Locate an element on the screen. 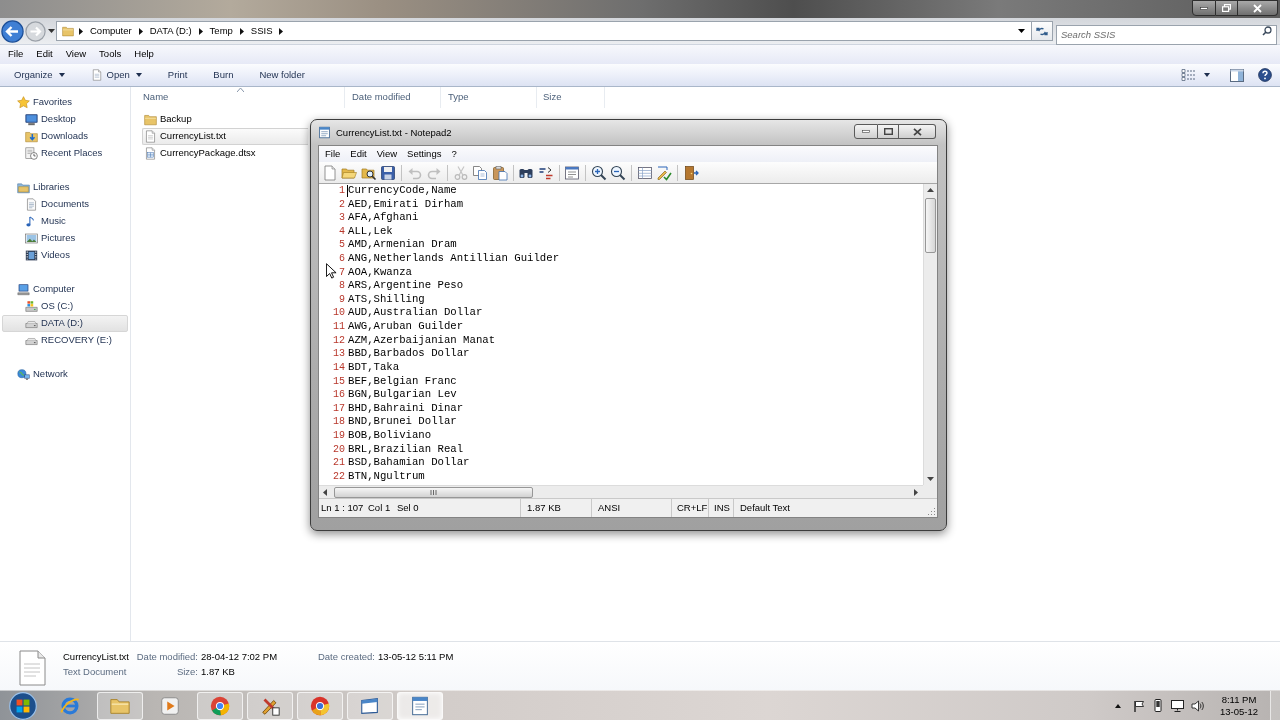 Image resolution: width=1280 pixels, height=720 pixels. vertical-scrollbar is located at coordinates (930, 334).